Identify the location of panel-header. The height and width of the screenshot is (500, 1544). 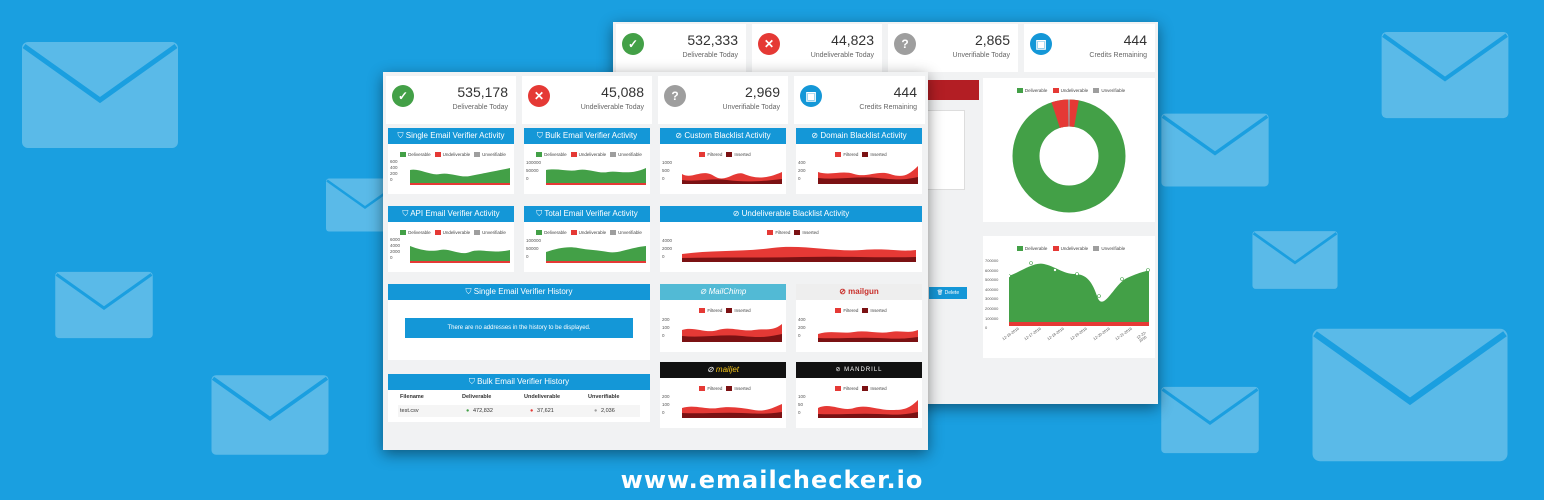
(951, 90).